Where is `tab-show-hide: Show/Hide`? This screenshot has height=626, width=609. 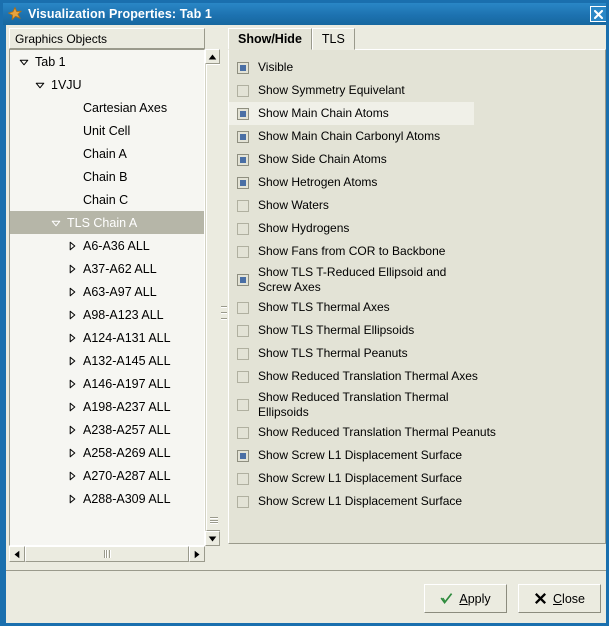
tab-show-hide: Show/Hide is located at coordinates (270, 39).